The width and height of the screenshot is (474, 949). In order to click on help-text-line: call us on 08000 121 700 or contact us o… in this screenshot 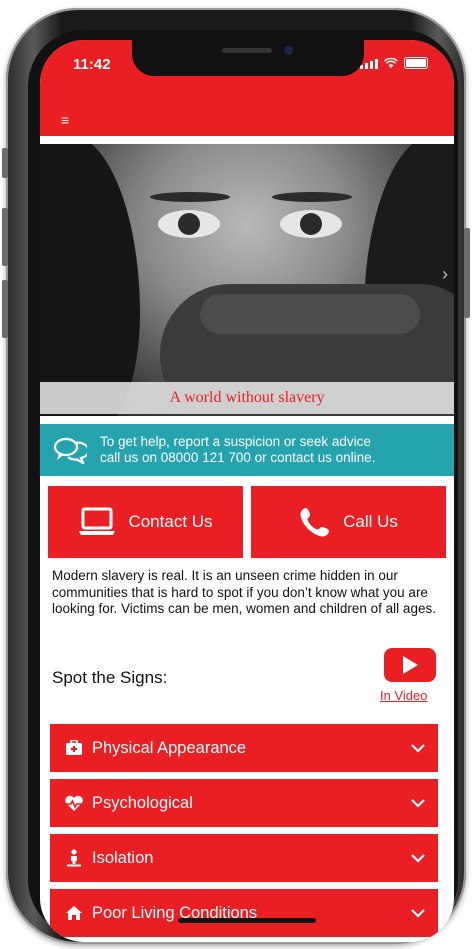, I will do `click(238, 457)`.